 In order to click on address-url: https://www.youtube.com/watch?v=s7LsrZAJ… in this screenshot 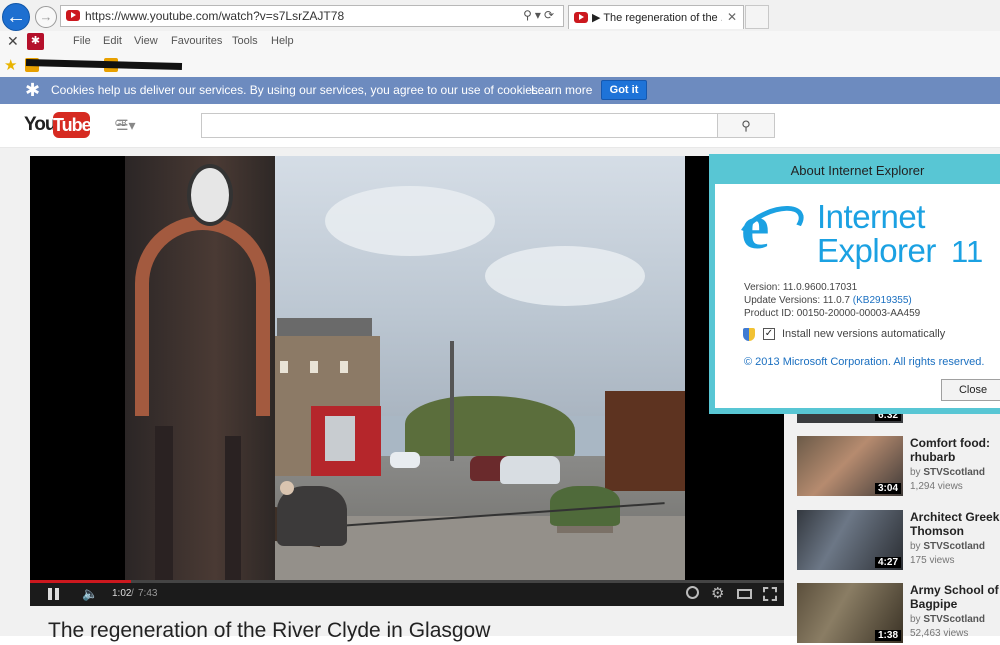, I will do `click(214, 16)`.